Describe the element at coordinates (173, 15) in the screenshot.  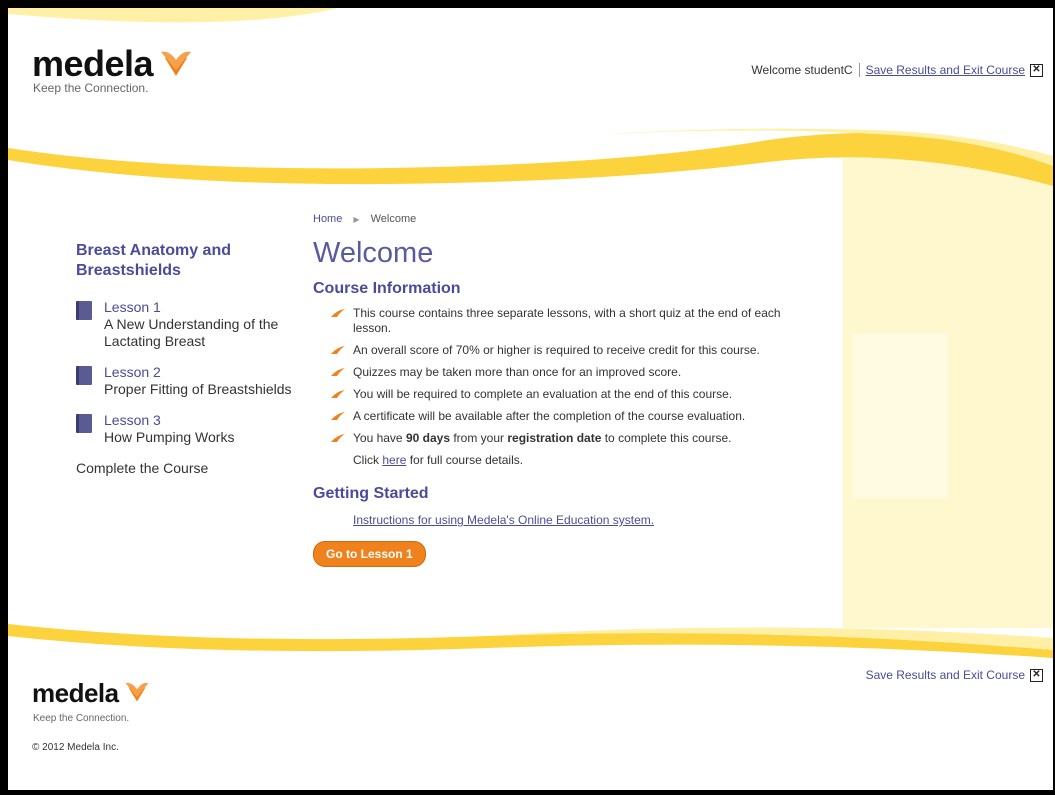
I see `top-wave` at that location.